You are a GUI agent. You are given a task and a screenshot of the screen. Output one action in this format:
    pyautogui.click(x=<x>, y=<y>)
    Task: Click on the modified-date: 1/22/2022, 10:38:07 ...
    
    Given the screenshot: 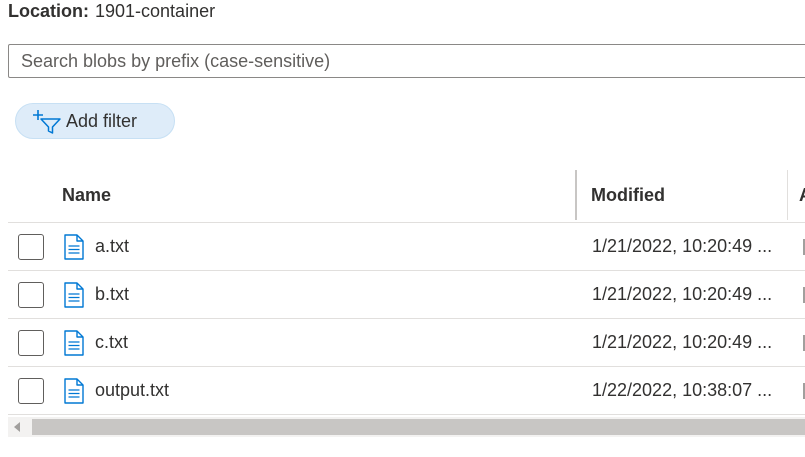 What is the action you would take?
    pyautogui.click(x=682, y=390)
    